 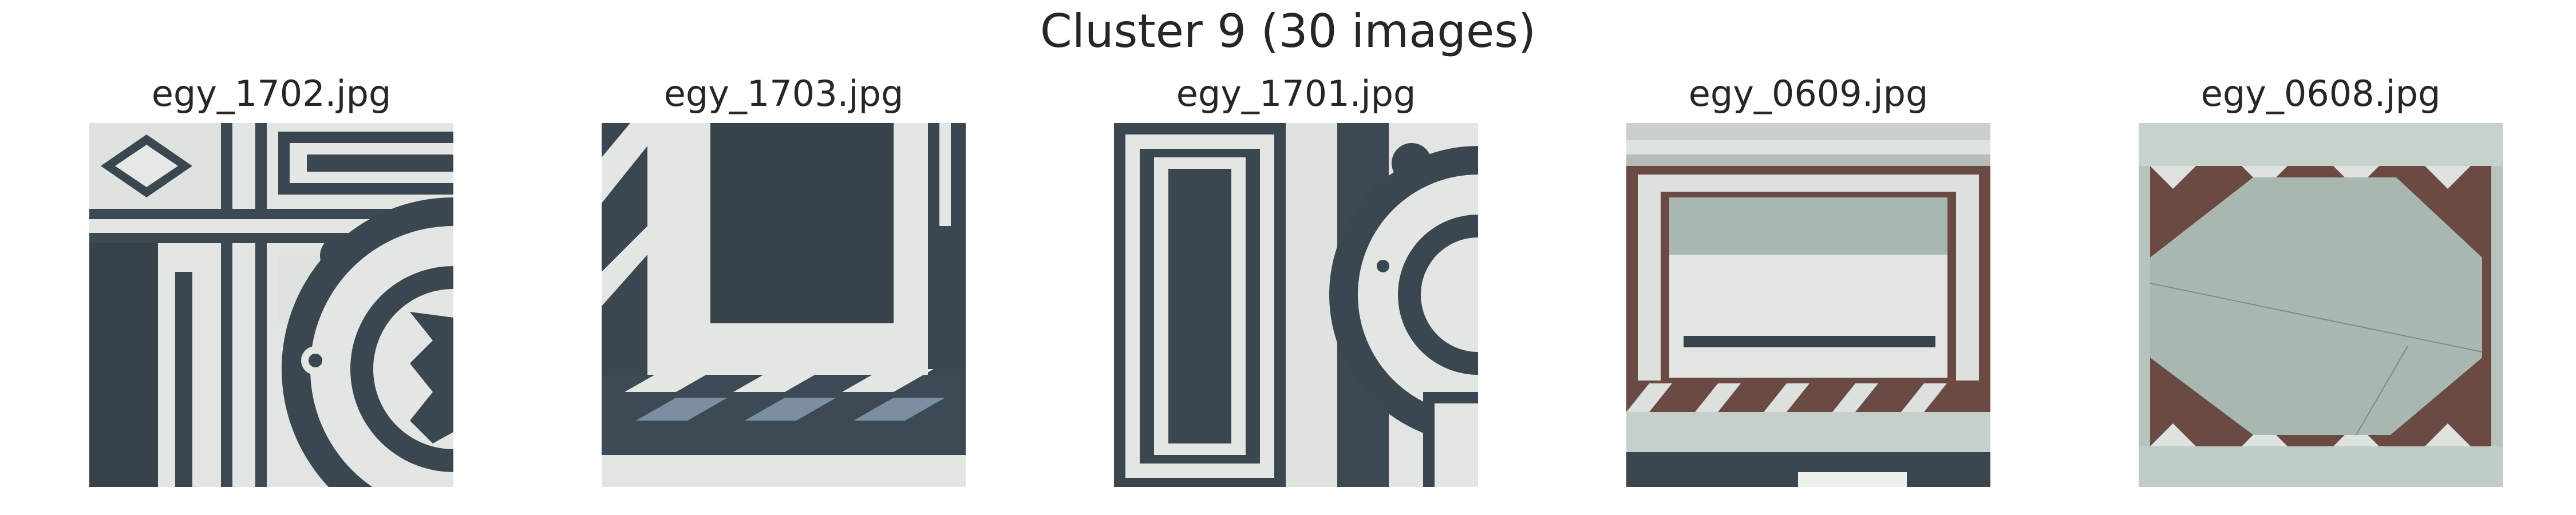 I want to click on figure-title: Cluster 9 (30 images), so click(x=1288, y=31).